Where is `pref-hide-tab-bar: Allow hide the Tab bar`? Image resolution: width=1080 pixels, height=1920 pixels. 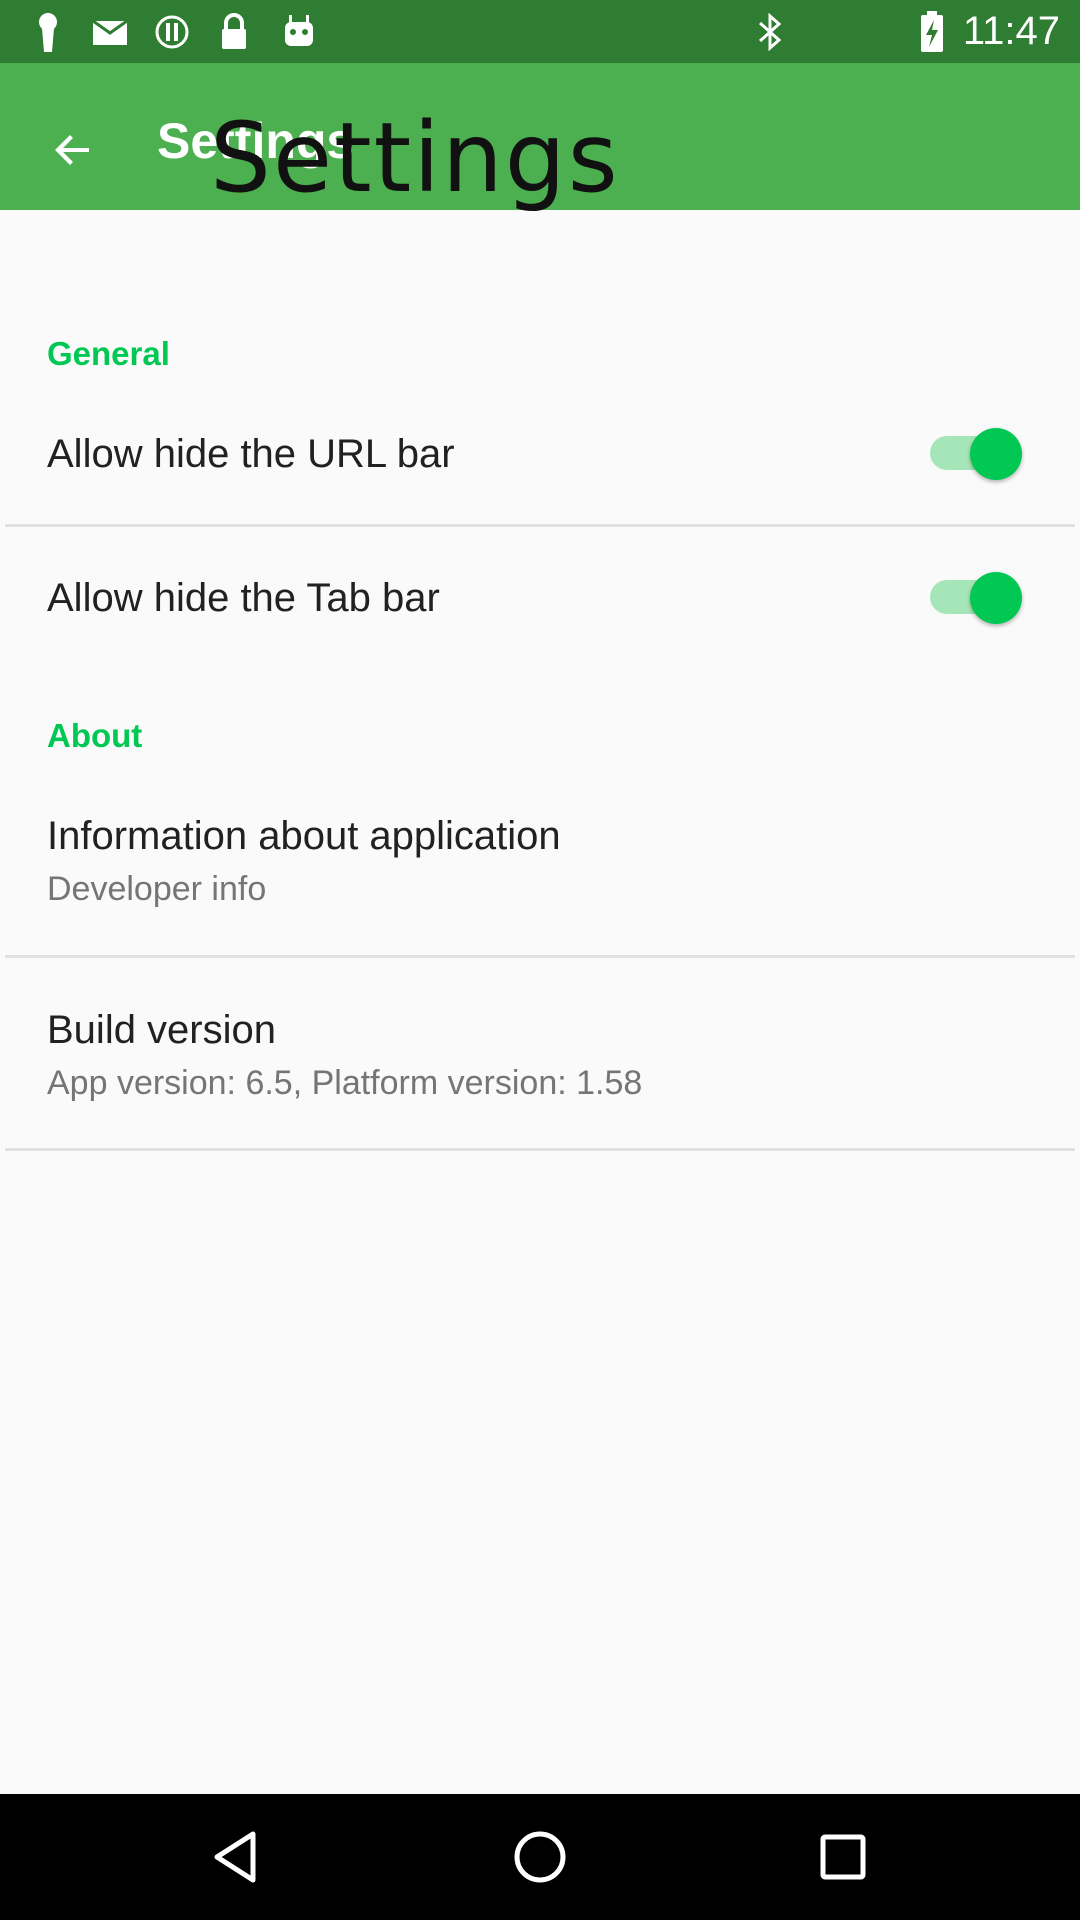
pref-hide-tab-bar: Allow hide the Tab bar is located at coordinates (540, 597).